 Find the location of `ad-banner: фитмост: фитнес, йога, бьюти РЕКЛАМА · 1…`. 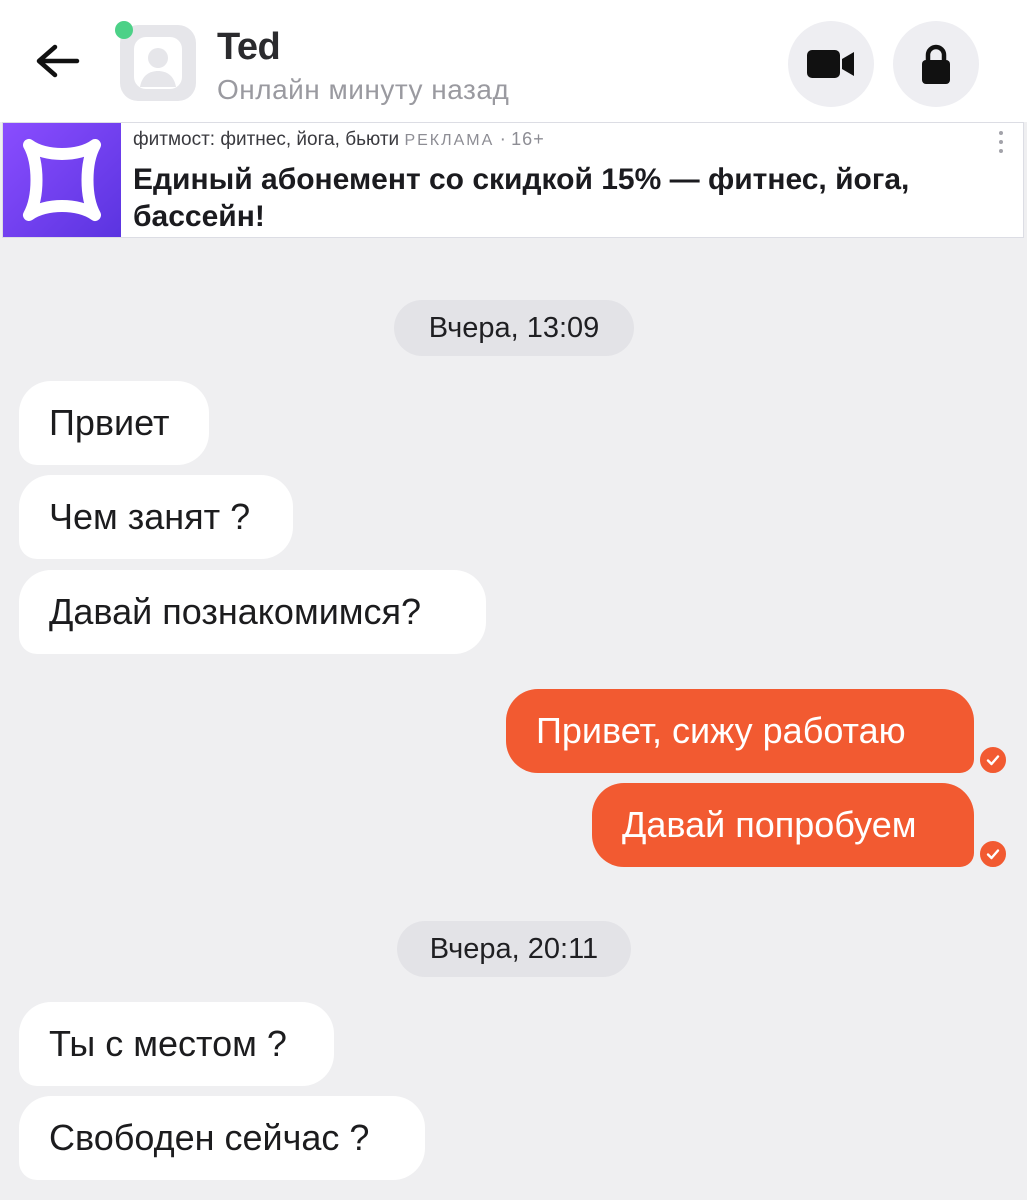

ad-banner: фитмост: фитнес, йога, бьюти РЕКЛАМА · 1… is located at coordinates (513, 180).